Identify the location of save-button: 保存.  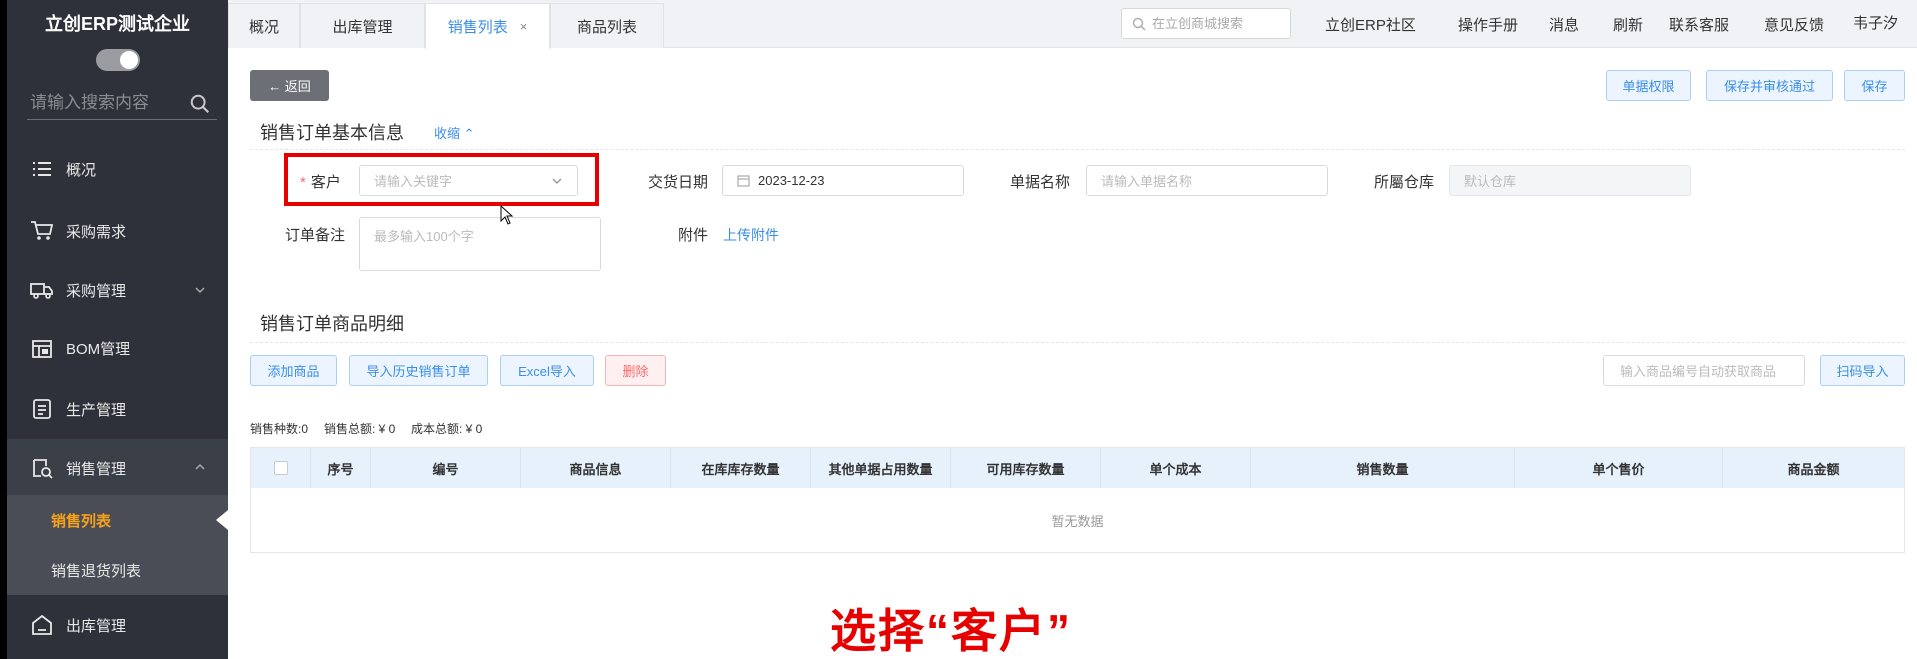
(1874, 85).